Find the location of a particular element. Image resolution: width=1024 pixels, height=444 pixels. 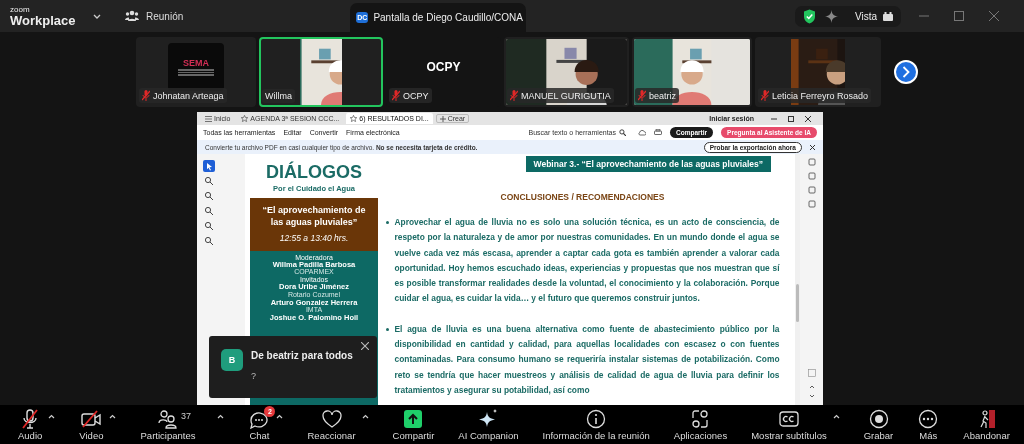

toolbar-button: Audio is located at coordinates (30, 424).